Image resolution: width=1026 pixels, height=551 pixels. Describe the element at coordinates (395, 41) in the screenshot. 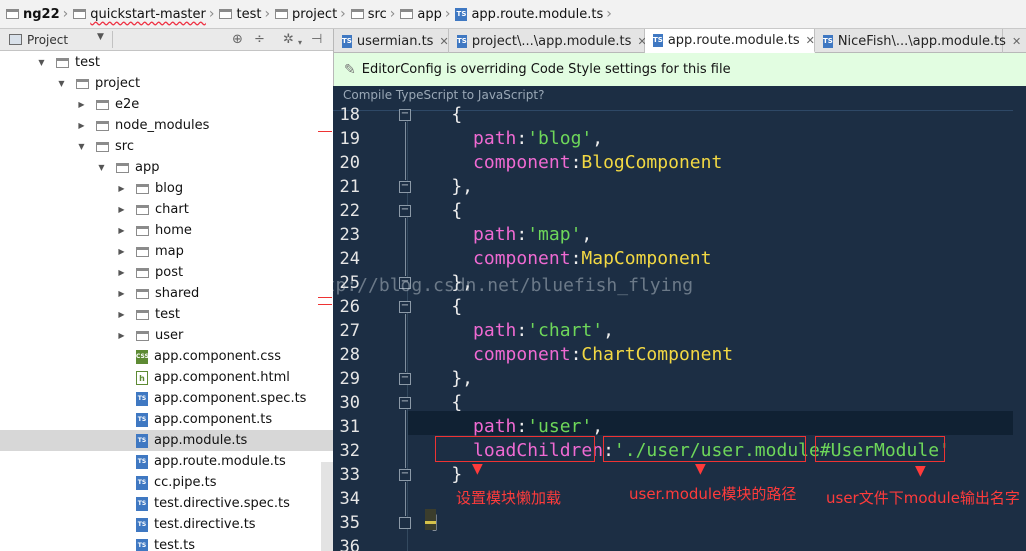

I see `tab-label: usermian.ts` at that location.